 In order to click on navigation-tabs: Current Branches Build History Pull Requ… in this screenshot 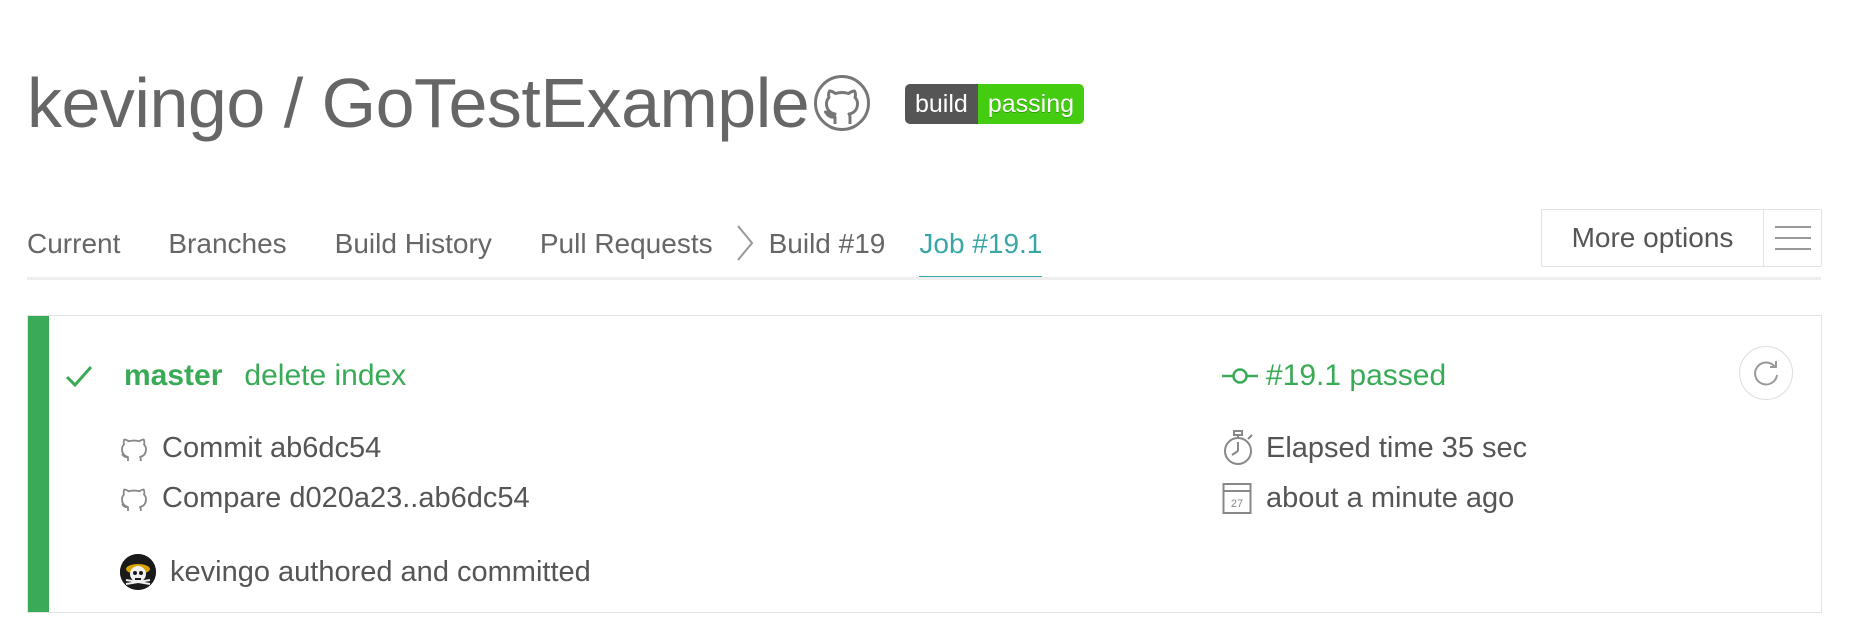, I will do `click(535, 251)`.